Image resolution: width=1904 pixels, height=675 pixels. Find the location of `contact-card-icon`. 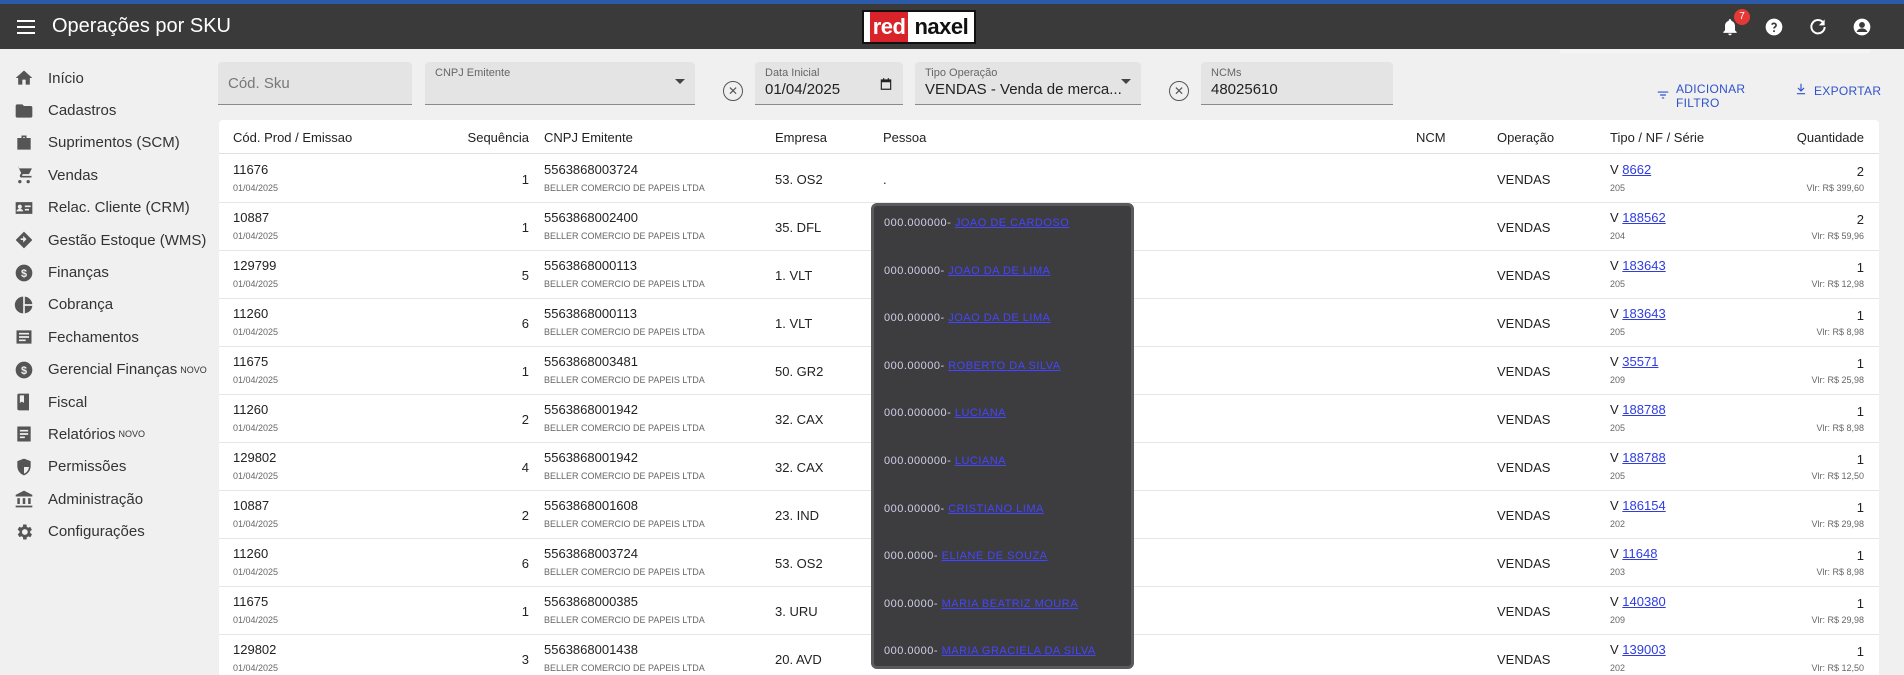

contact-card-icon is located at coordinates (24, 208).